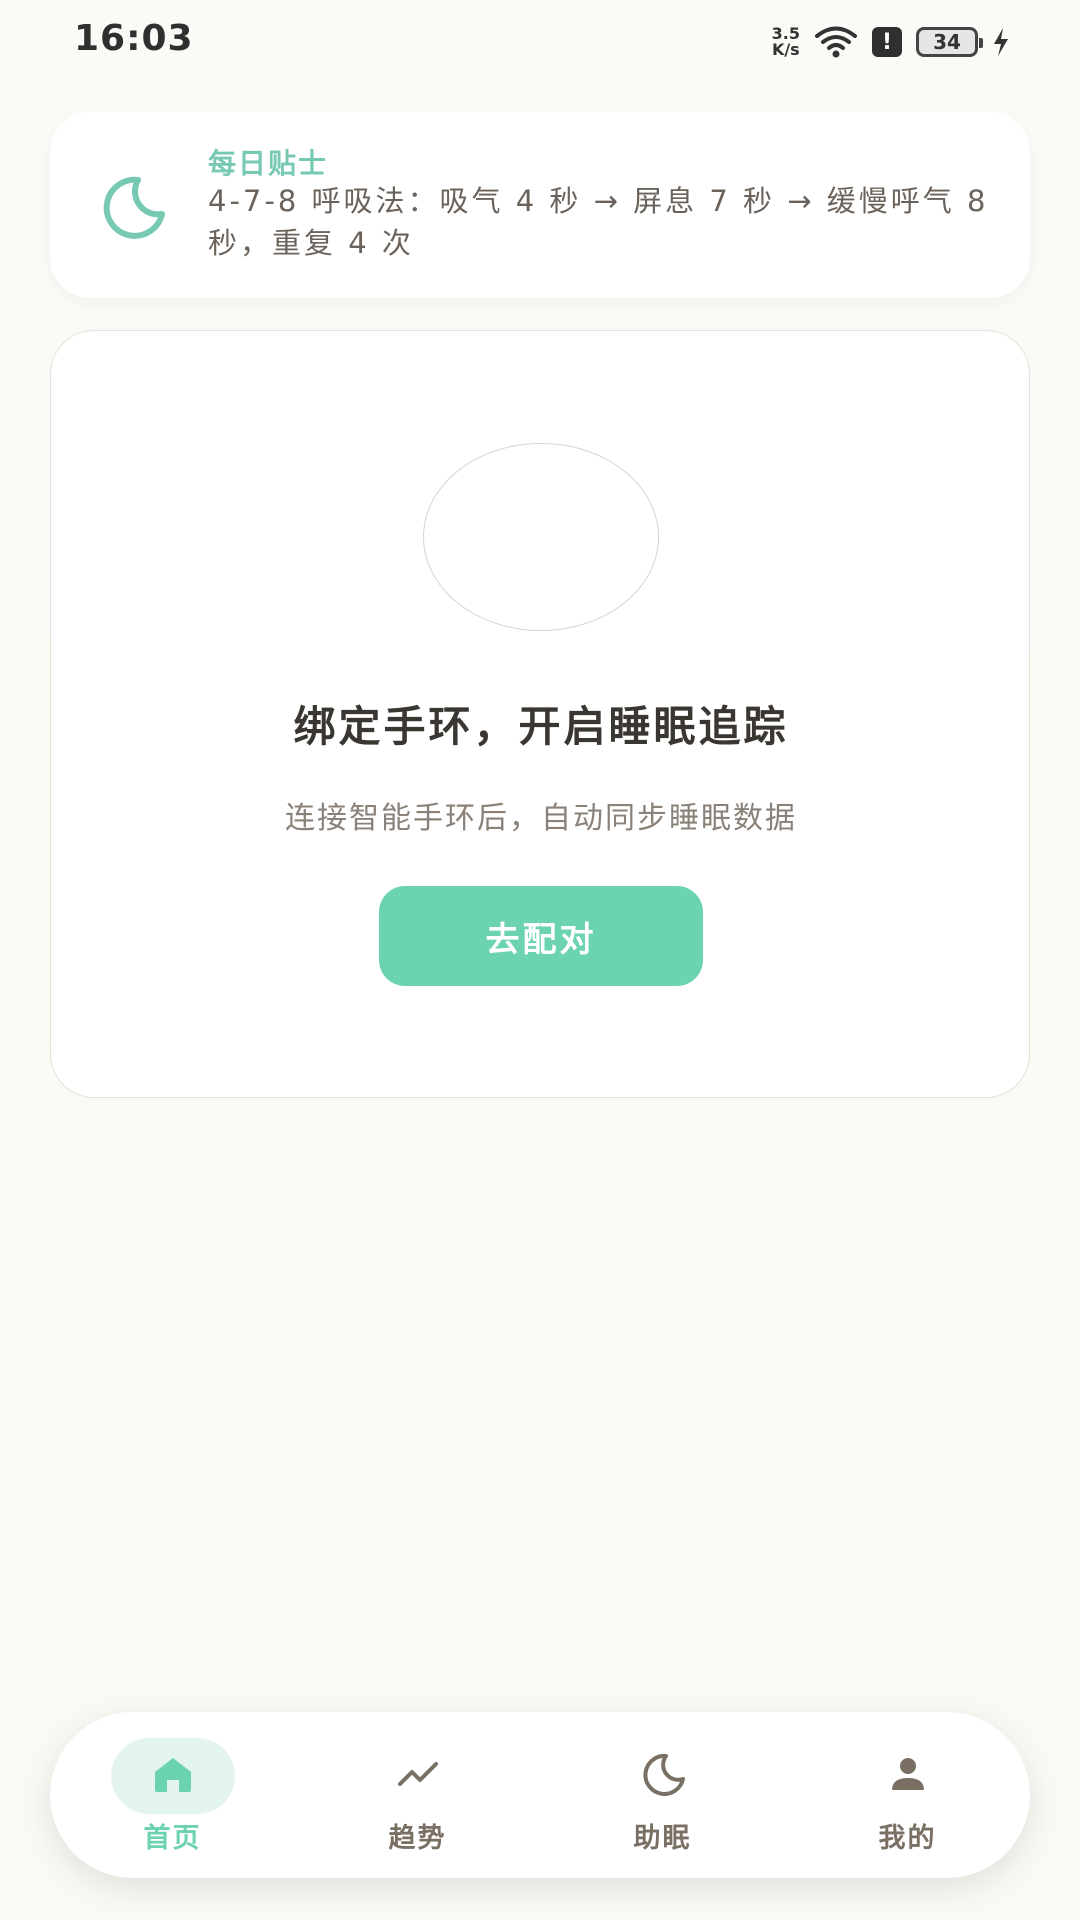 This screenshot has height=1920, width=1080. I want to click on nav-item-sleep-aid: 助眠, so click(662, 1795).